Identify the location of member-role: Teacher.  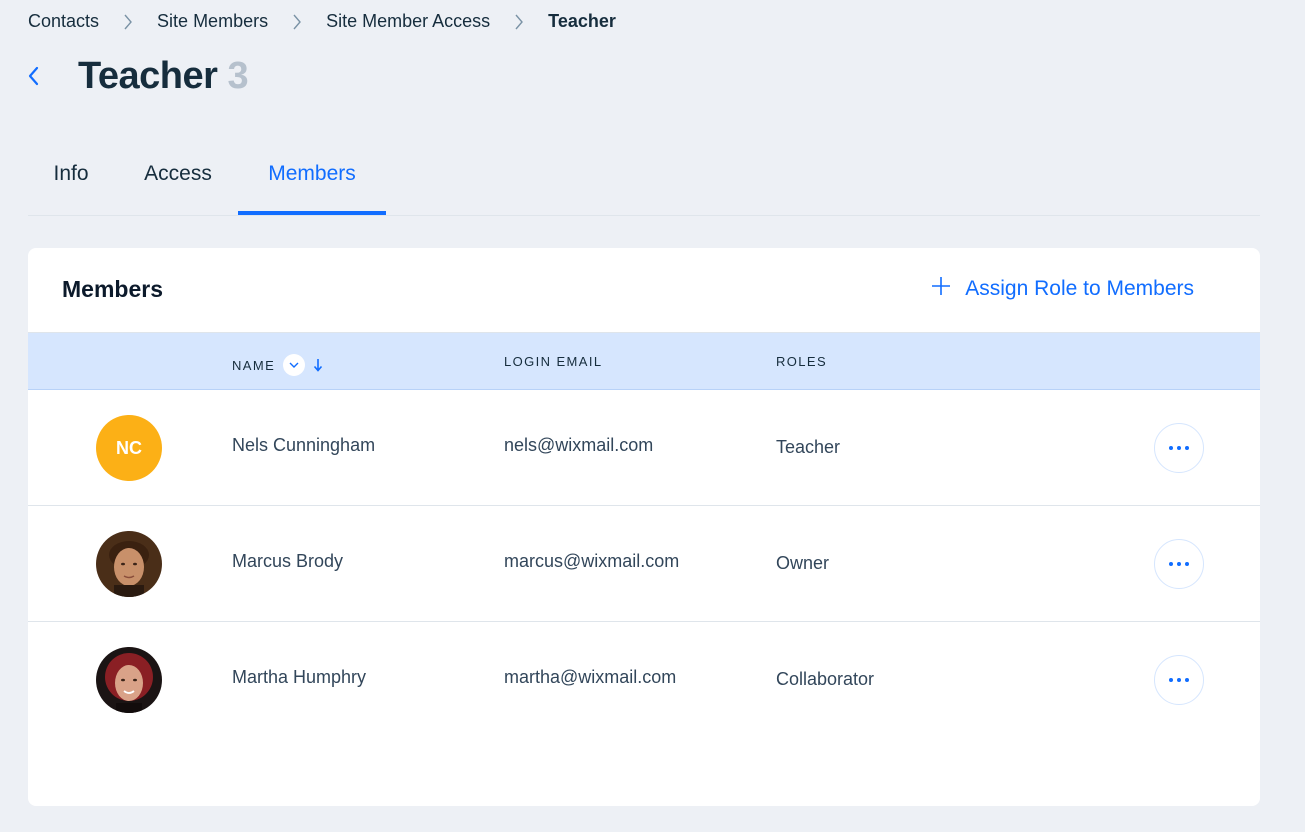
(808, 447).